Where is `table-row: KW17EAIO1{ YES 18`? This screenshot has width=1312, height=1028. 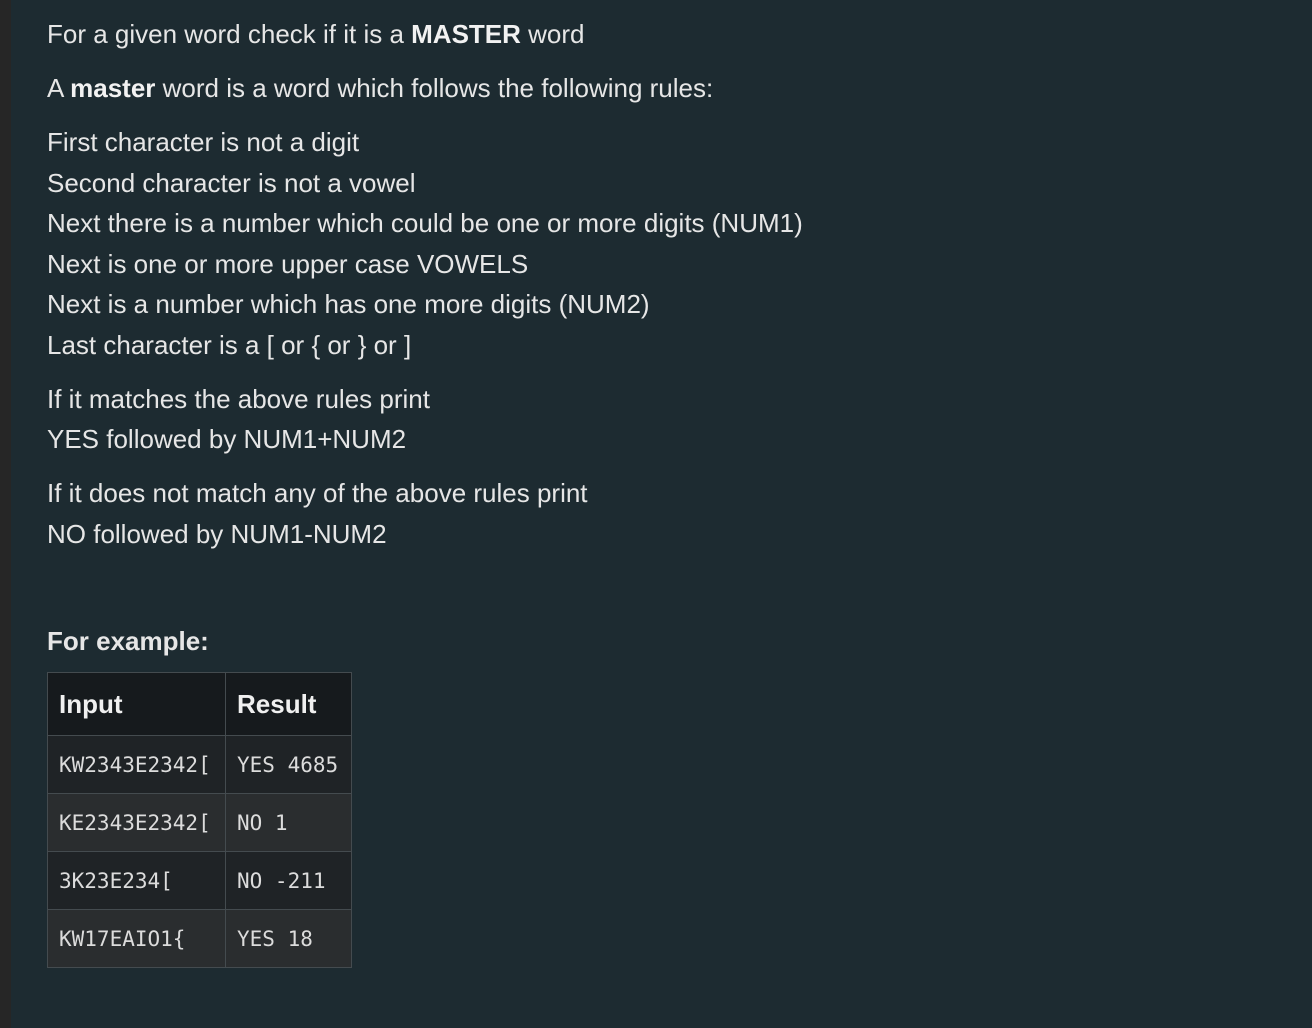
table-row: KW17EAIO1{ YES 18 is located at coordinates (199, 938).